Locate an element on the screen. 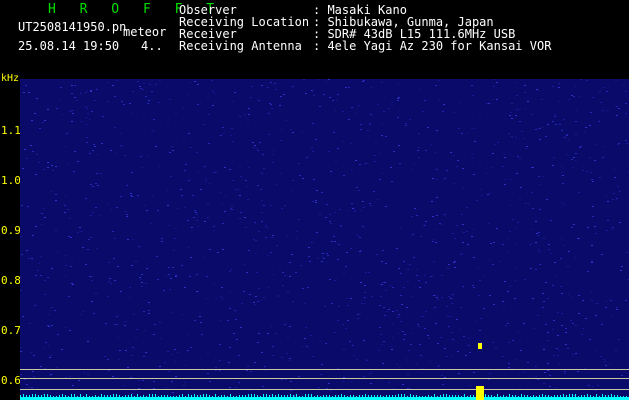  y-tick-label: 1.1 is located at coordinates (11, 130).